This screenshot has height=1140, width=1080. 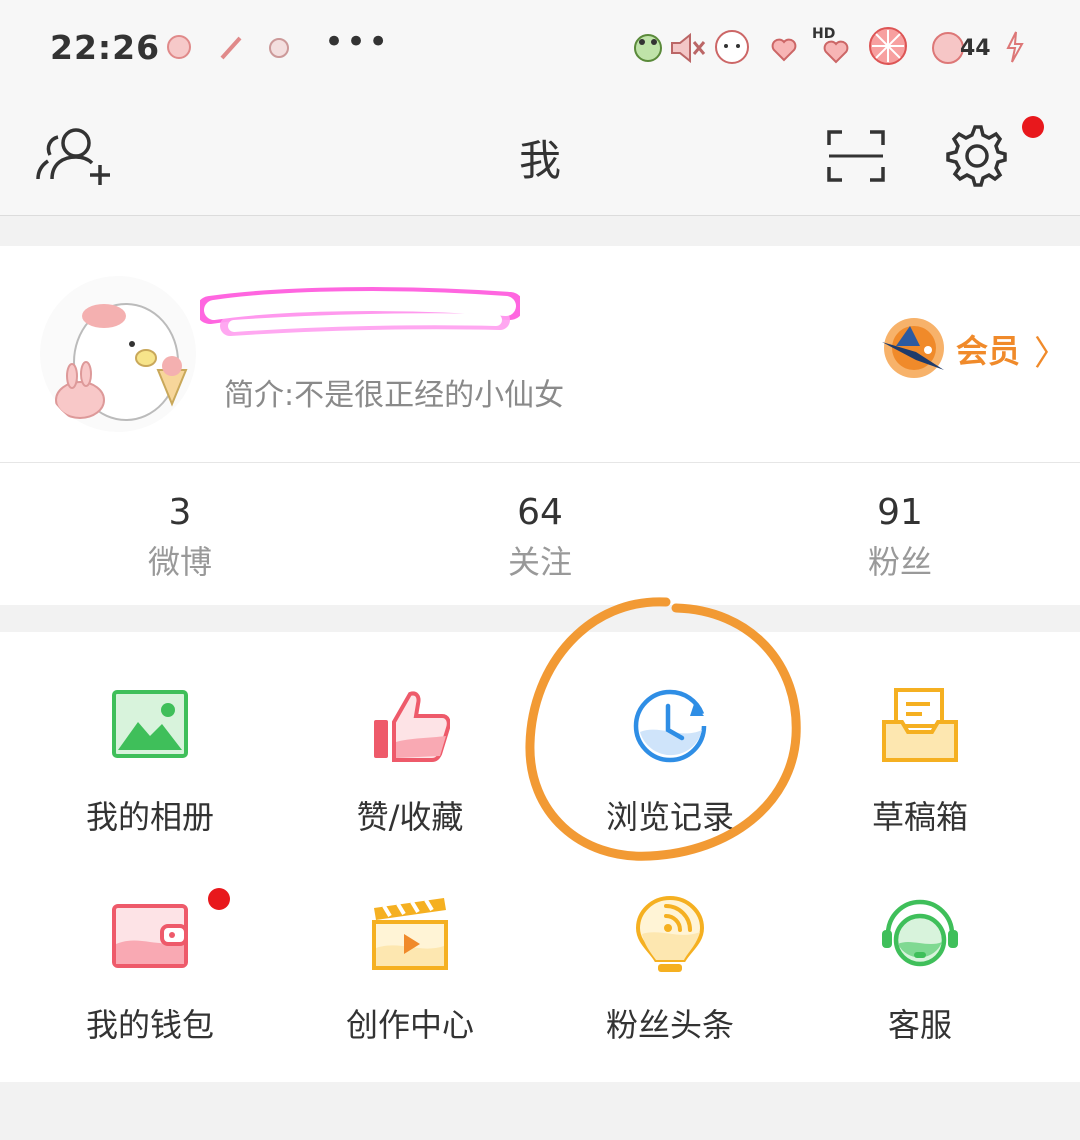 I want to click on profile-stats: 3 微博 64 关注 91 粉丝, so click(x=540, y=534).